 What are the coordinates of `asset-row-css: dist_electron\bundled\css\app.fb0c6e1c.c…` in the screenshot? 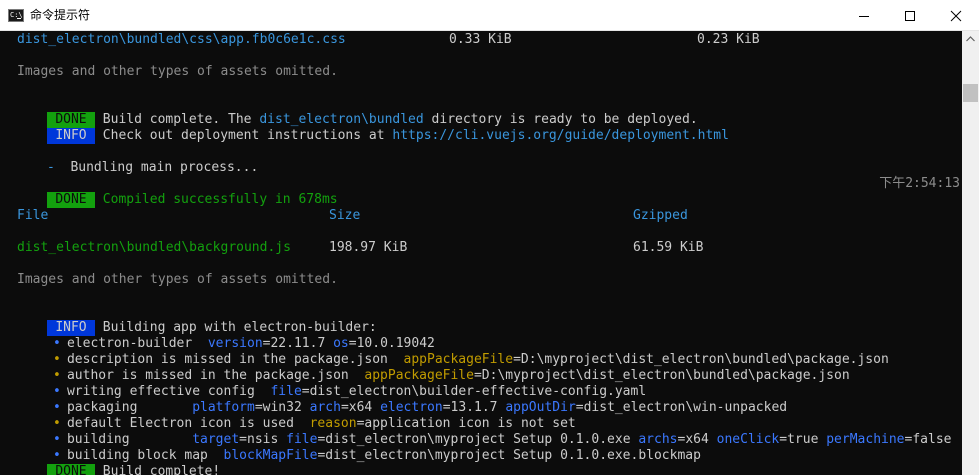 It's located at (380, 40).